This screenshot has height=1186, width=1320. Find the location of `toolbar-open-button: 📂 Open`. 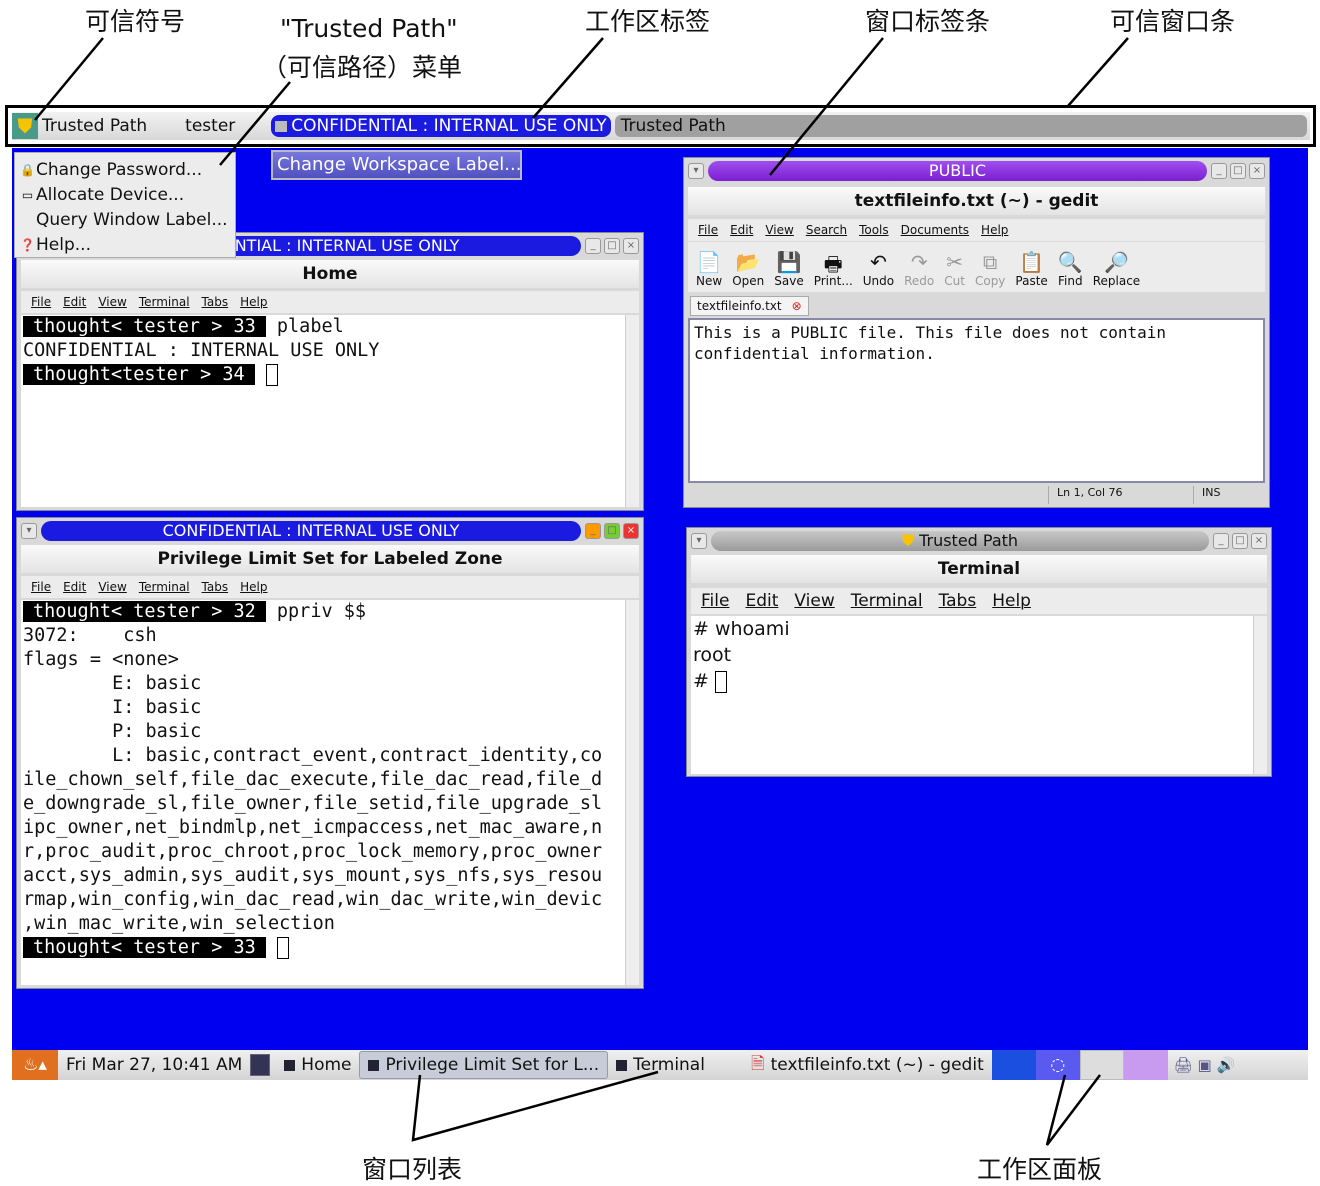

toolbar-open-button: 📂 Open is located at coordinates (748, 269).